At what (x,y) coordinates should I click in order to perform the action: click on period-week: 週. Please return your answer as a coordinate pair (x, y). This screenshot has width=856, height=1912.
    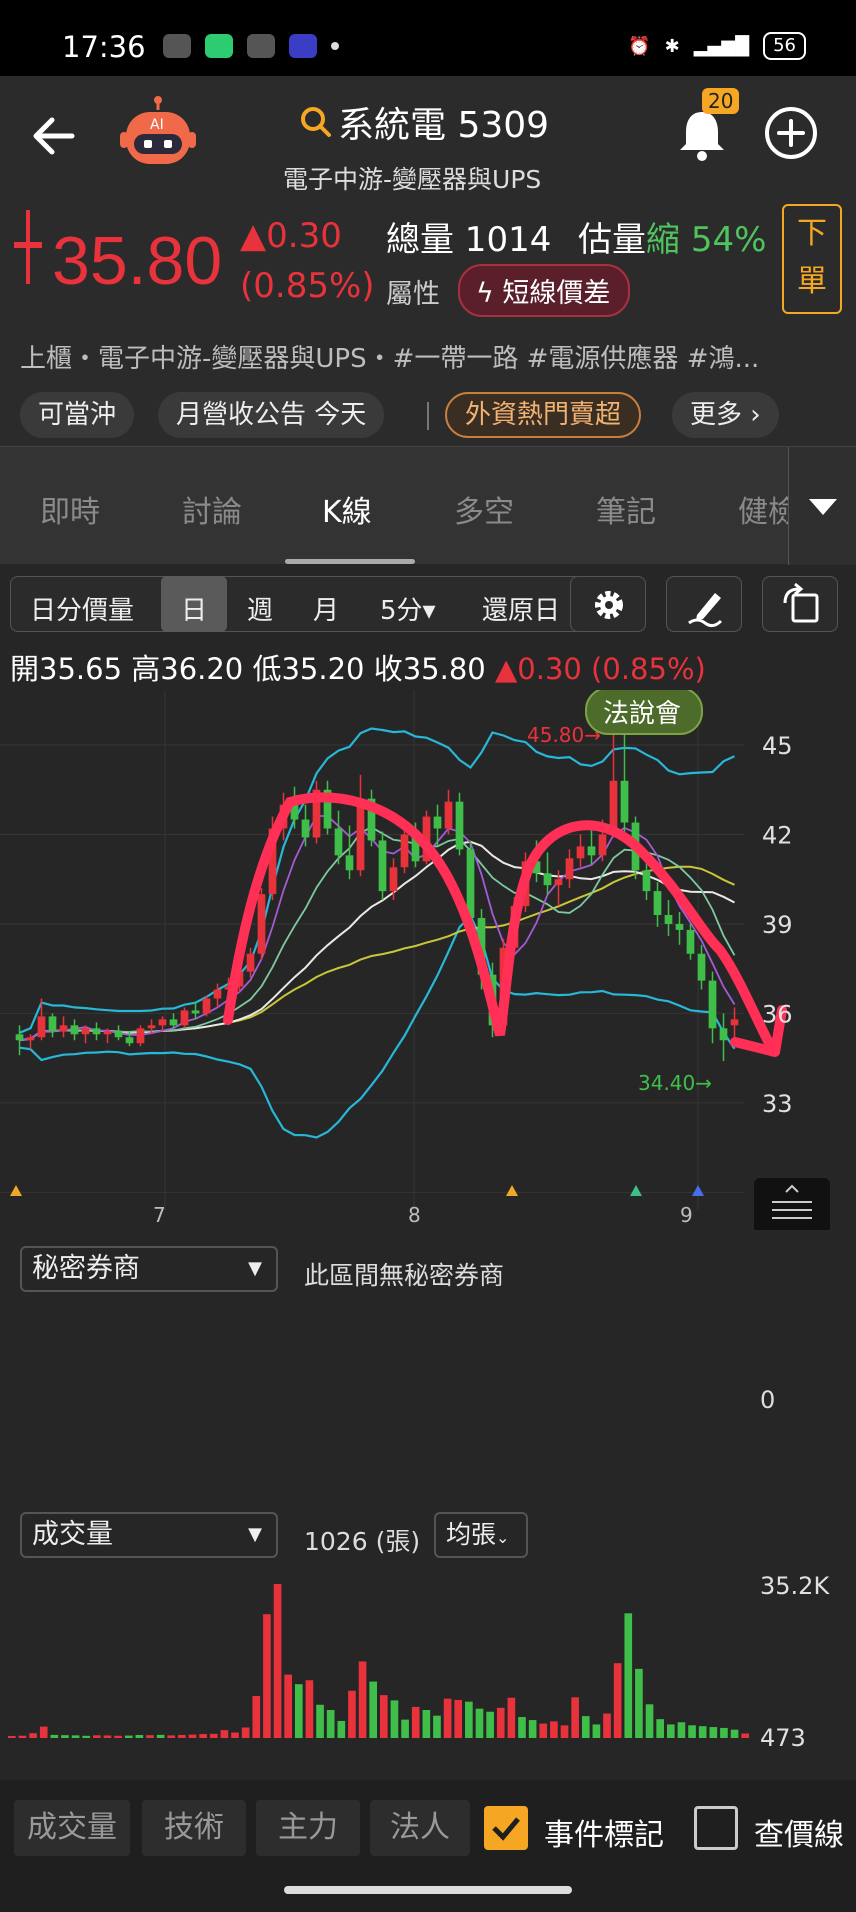
    Looking at the image, I should click on (260, 608).